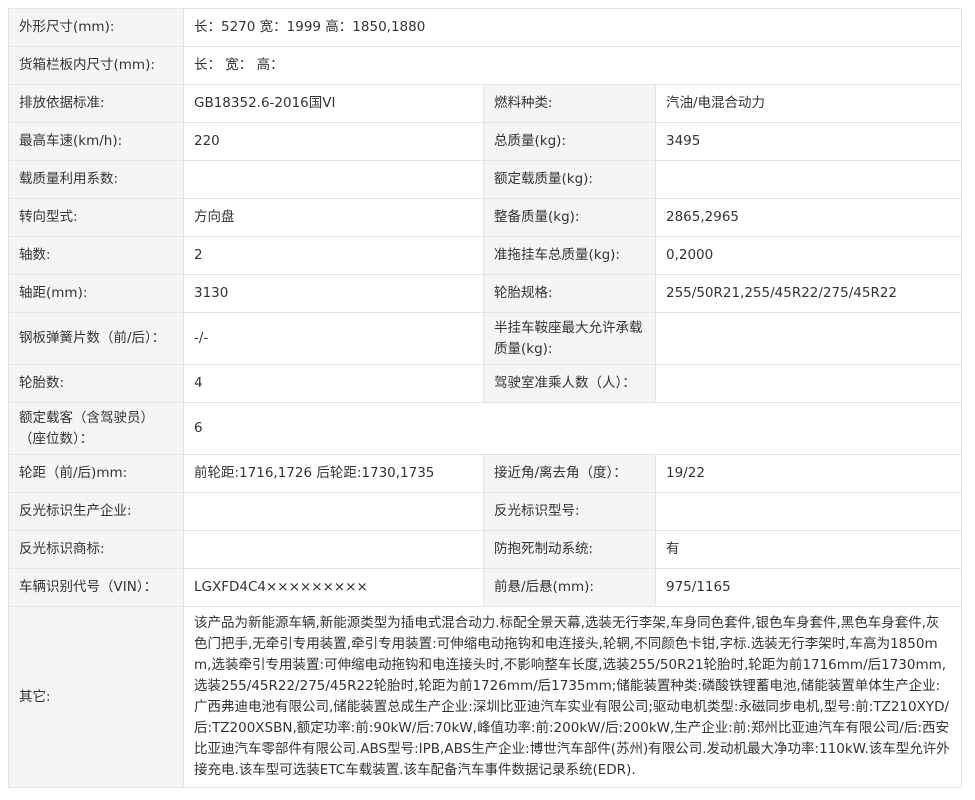 This screenshot has width=975, height=800. What do you see at coordinates (333, 103) in the screenshot?
I see `spec-value: GB18352.6-2016国VI` at bounding box center [333, 103].